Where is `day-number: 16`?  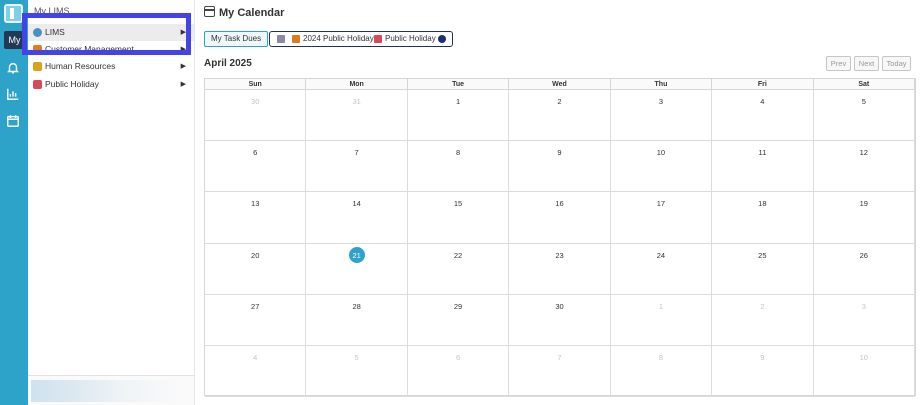 day-number: 16 is located at coordinates (559, 204).